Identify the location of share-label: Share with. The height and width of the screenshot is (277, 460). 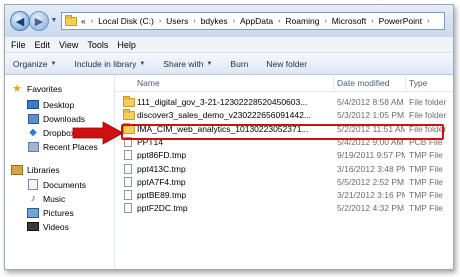
(183, 63).